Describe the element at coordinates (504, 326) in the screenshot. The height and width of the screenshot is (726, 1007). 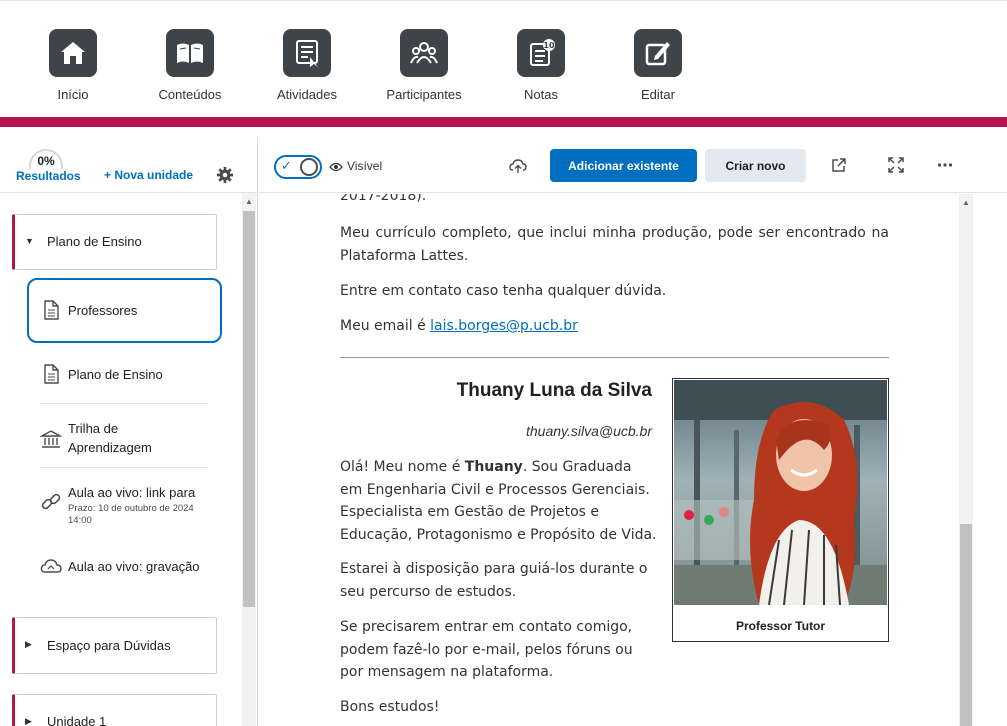
I see `email-link: lais.borges@p.ucb.br` at that location.